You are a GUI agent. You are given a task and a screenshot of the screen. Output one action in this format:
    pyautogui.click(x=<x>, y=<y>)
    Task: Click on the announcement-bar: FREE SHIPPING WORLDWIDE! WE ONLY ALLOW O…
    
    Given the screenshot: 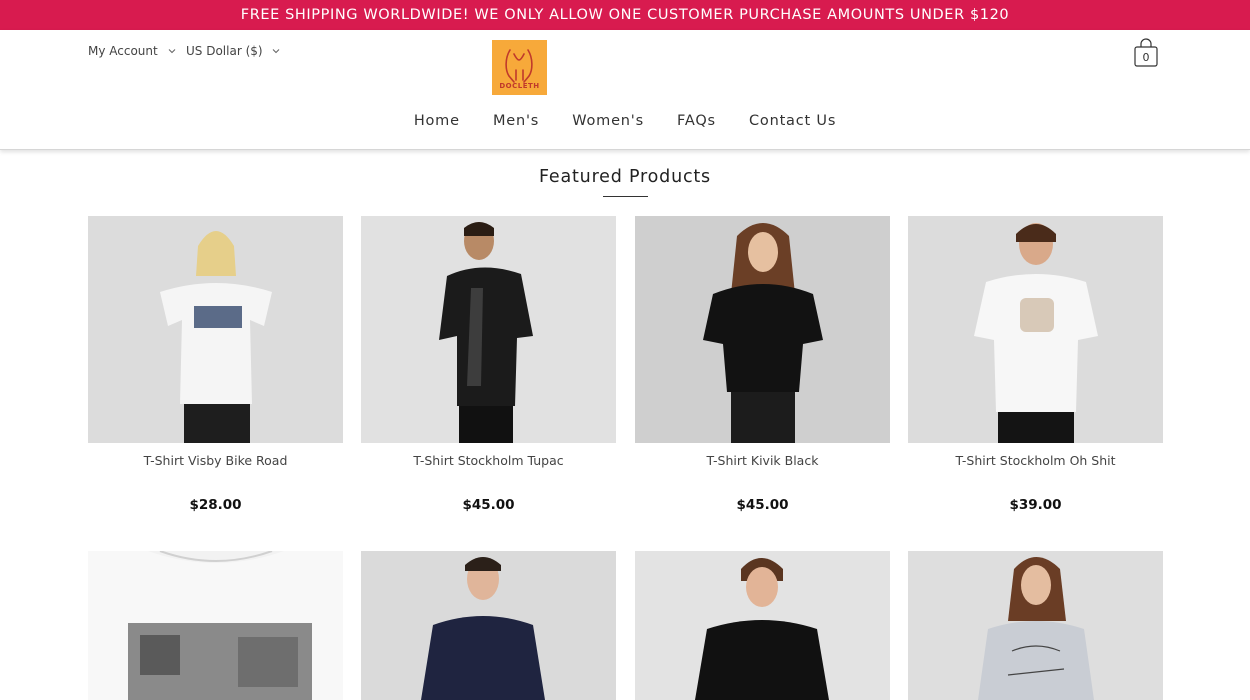 What is the action you would take?
    pyautogui.click(x=625, y=15)
    